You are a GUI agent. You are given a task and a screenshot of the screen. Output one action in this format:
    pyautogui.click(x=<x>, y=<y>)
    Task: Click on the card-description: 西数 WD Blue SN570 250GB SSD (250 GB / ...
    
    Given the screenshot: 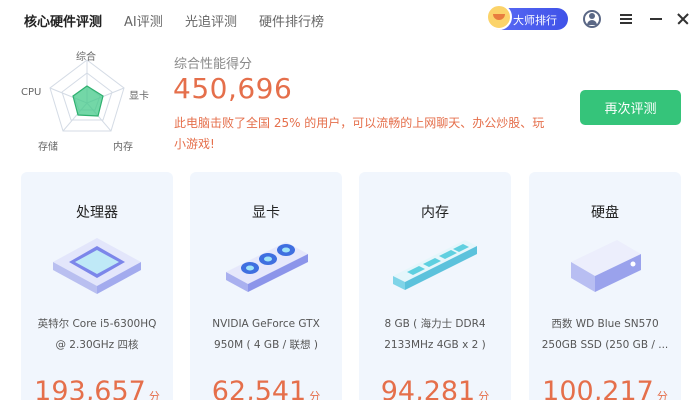 What is the action you would take?
    pyautogui.click(x=605, y=335)
    